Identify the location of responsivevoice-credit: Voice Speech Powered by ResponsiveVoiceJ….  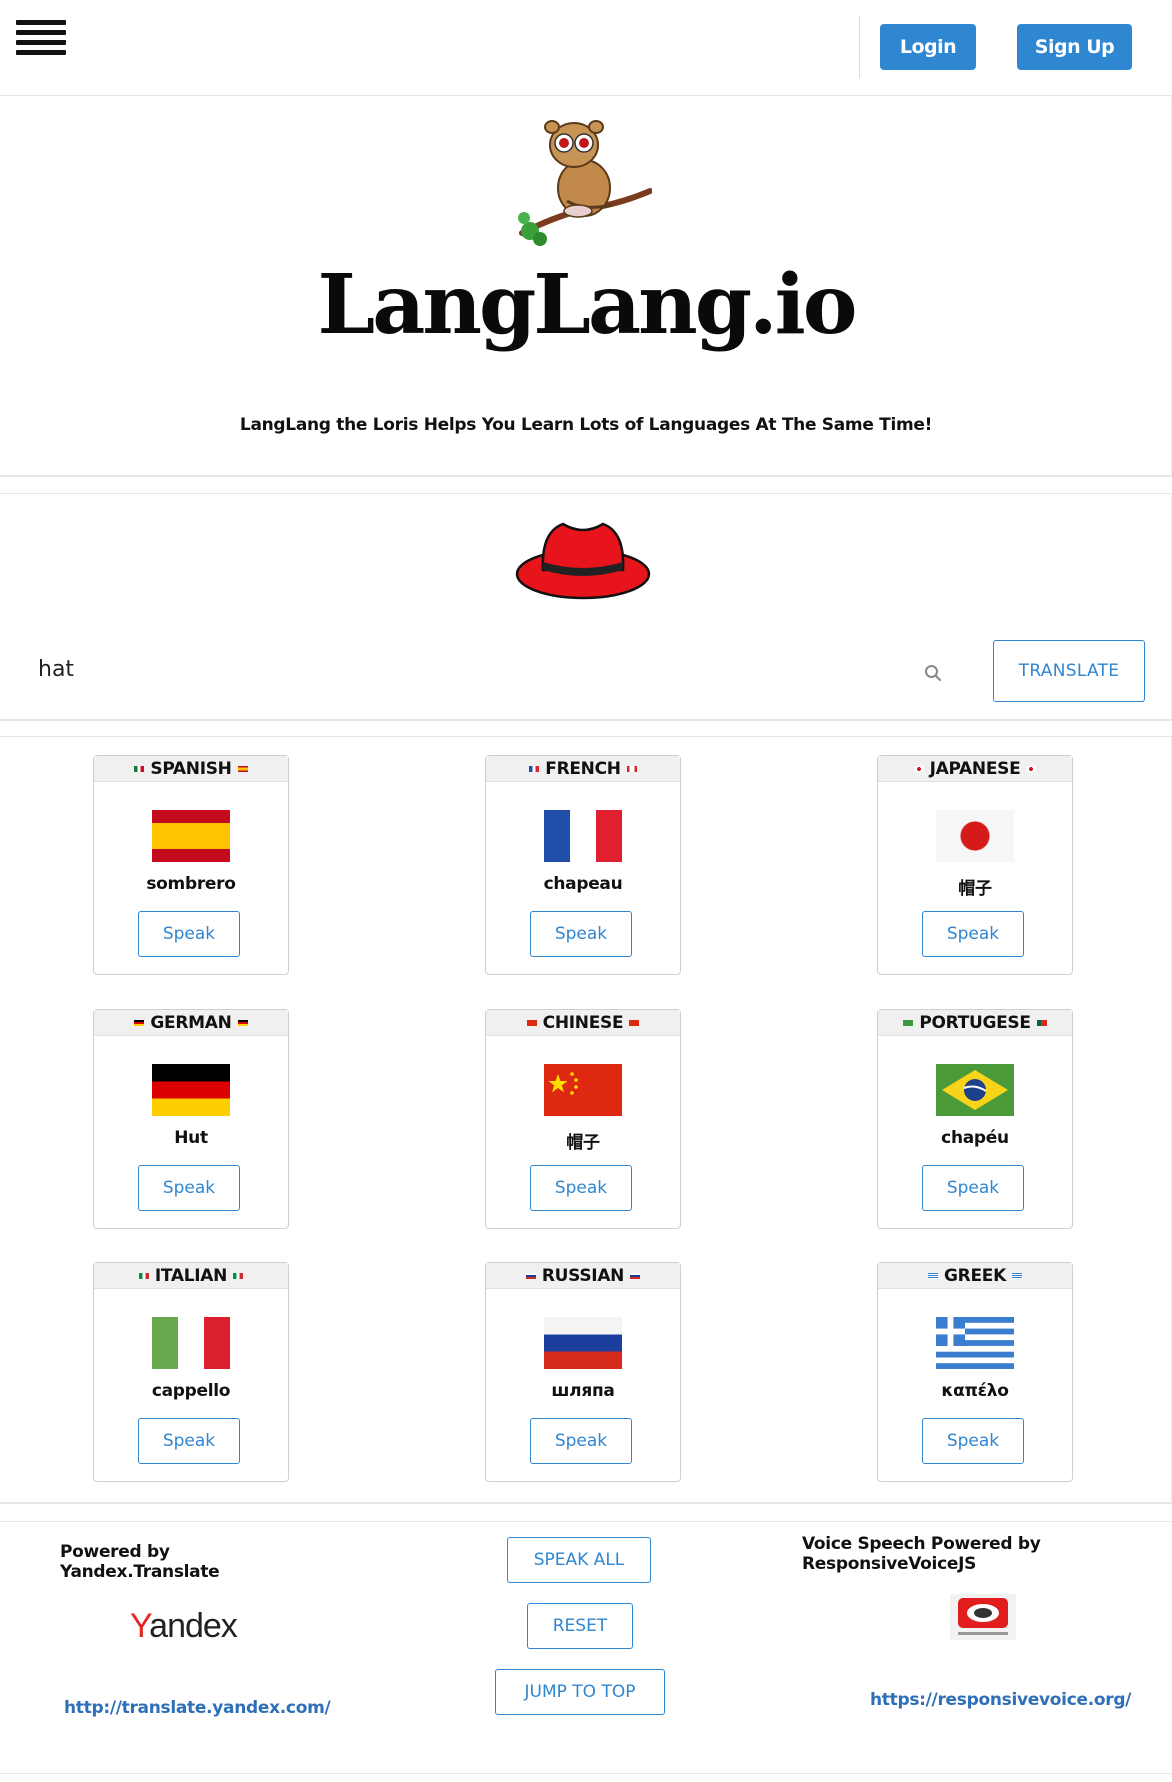
(921, 1554).